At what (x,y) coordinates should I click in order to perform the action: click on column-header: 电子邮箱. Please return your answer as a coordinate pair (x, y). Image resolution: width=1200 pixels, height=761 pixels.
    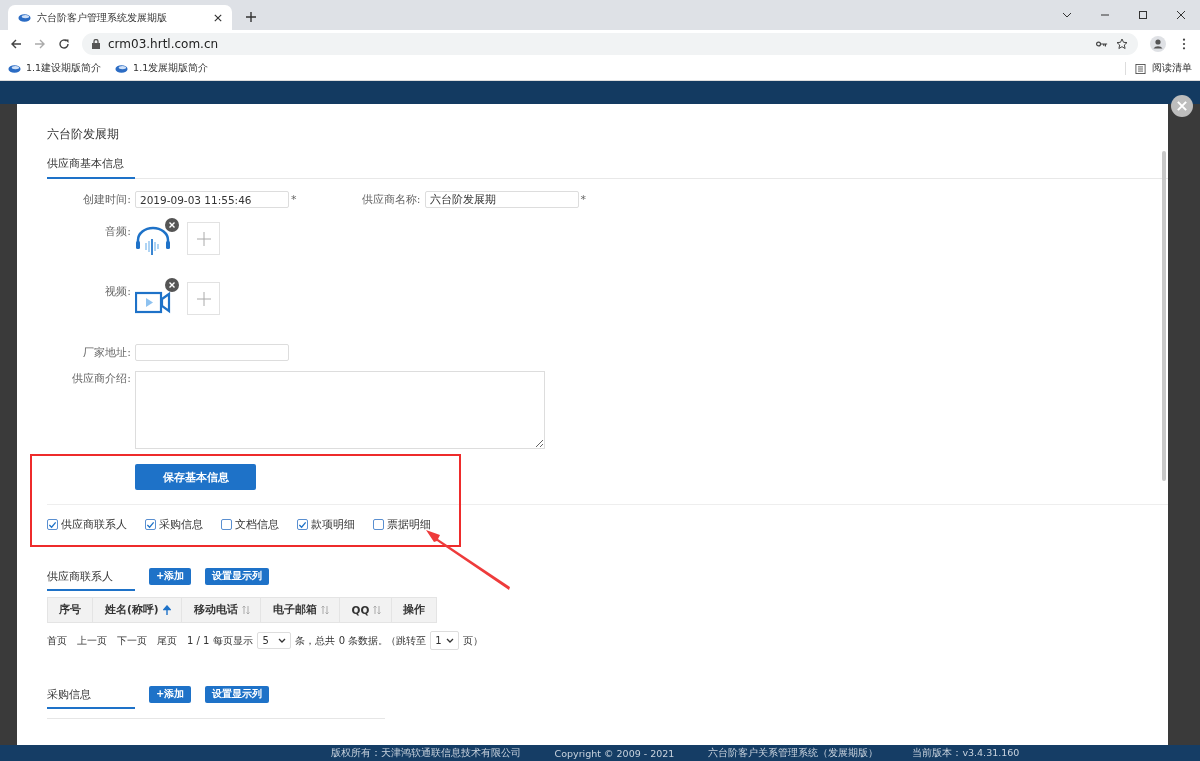
    Looking at the image, I should click on (300, 610).